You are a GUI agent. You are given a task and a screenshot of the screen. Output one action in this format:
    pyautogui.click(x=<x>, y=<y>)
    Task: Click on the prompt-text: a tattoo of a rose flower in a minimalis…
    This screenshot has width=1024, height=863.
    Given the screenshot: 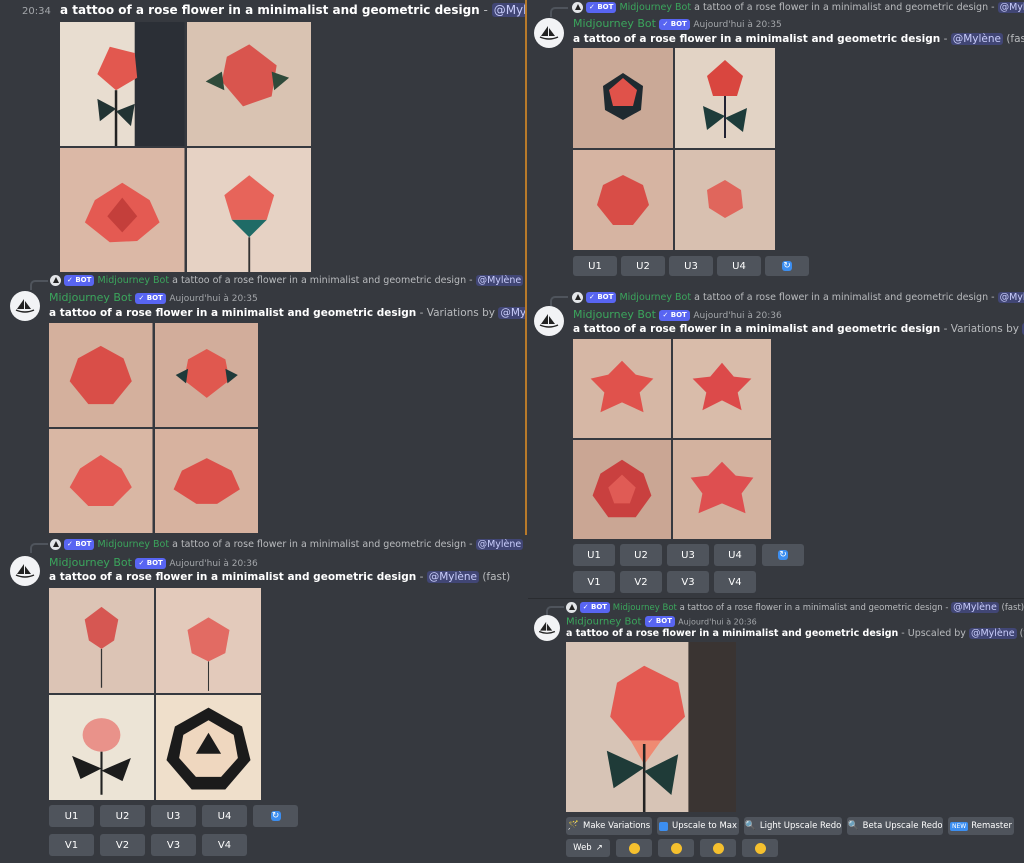 What is the action you would take?
    pyautogui.click(x=270, y=10)
    